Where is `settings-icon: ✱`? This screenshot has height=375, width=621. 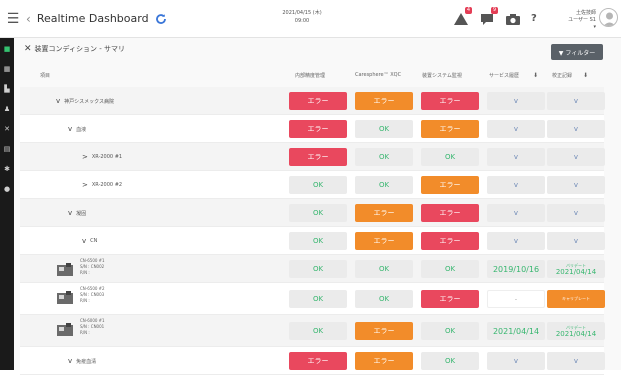 settings-icon: ✱ is located at coordinates (7, 169).